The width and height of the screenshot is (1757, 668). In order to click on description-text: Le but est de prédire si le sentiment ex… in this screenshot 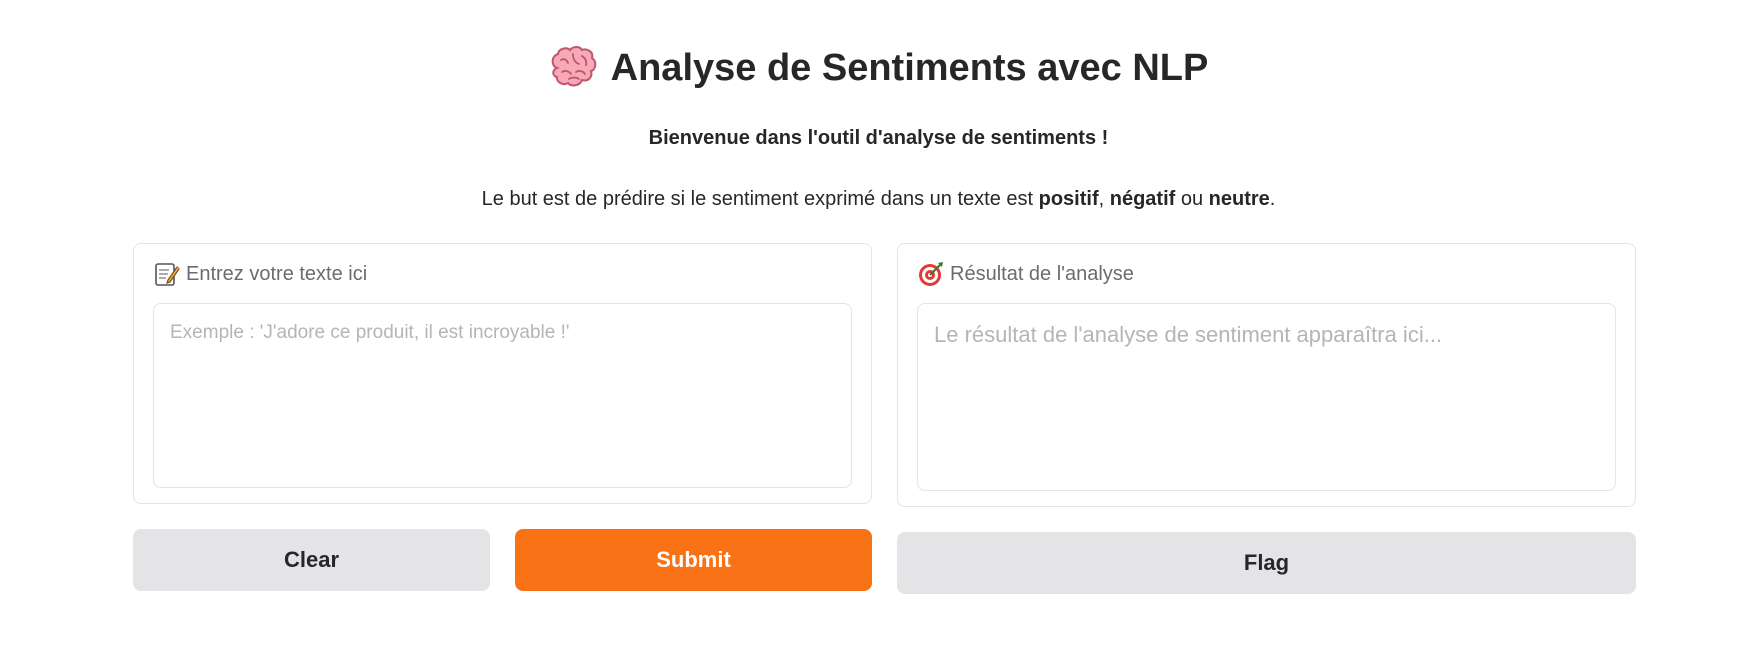, I will do `click(878, 199)`.